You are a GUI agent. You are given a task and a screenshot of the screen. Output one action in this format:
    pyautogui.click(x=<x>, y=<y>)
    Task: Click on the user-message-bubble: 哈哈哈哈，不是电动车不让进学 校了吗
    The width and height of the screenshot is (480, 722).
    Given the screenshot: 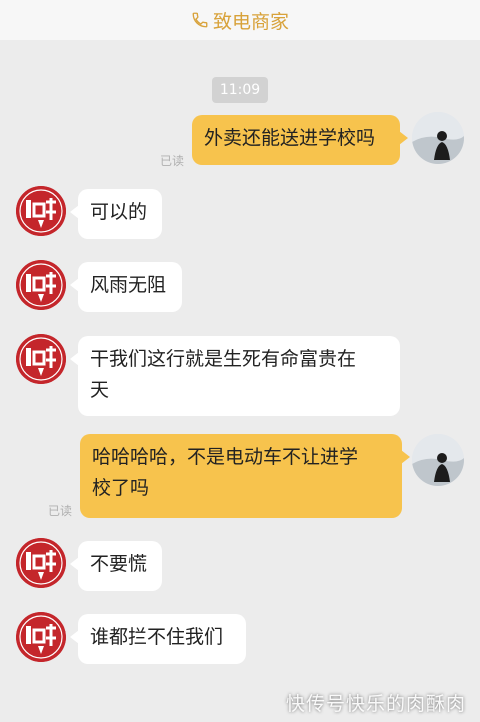 What is the action you would take?
    pyautogui.click(x=245, y=476)
    